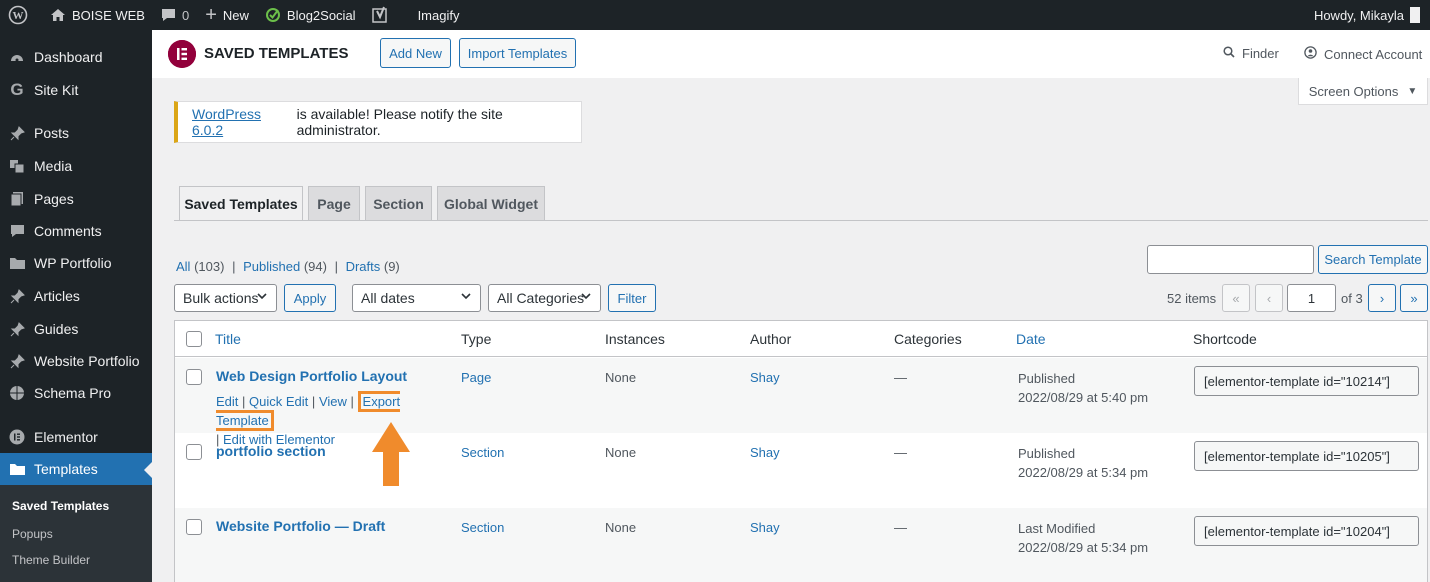 This screenshot has height=582, width=1430. I want to click on connect-account-label: Connect Account, so click(1373, 54).